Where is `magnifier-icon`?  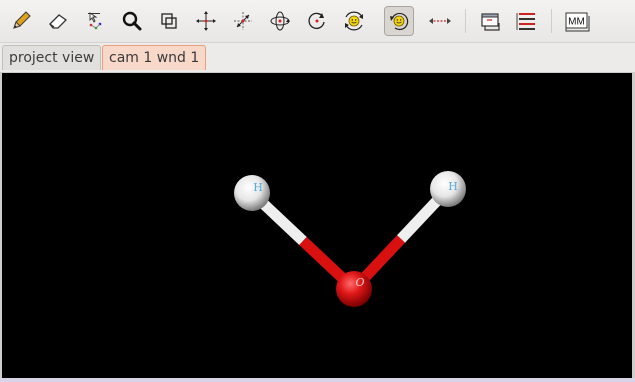 magnifier-icon is located at coordinates (132, 21).